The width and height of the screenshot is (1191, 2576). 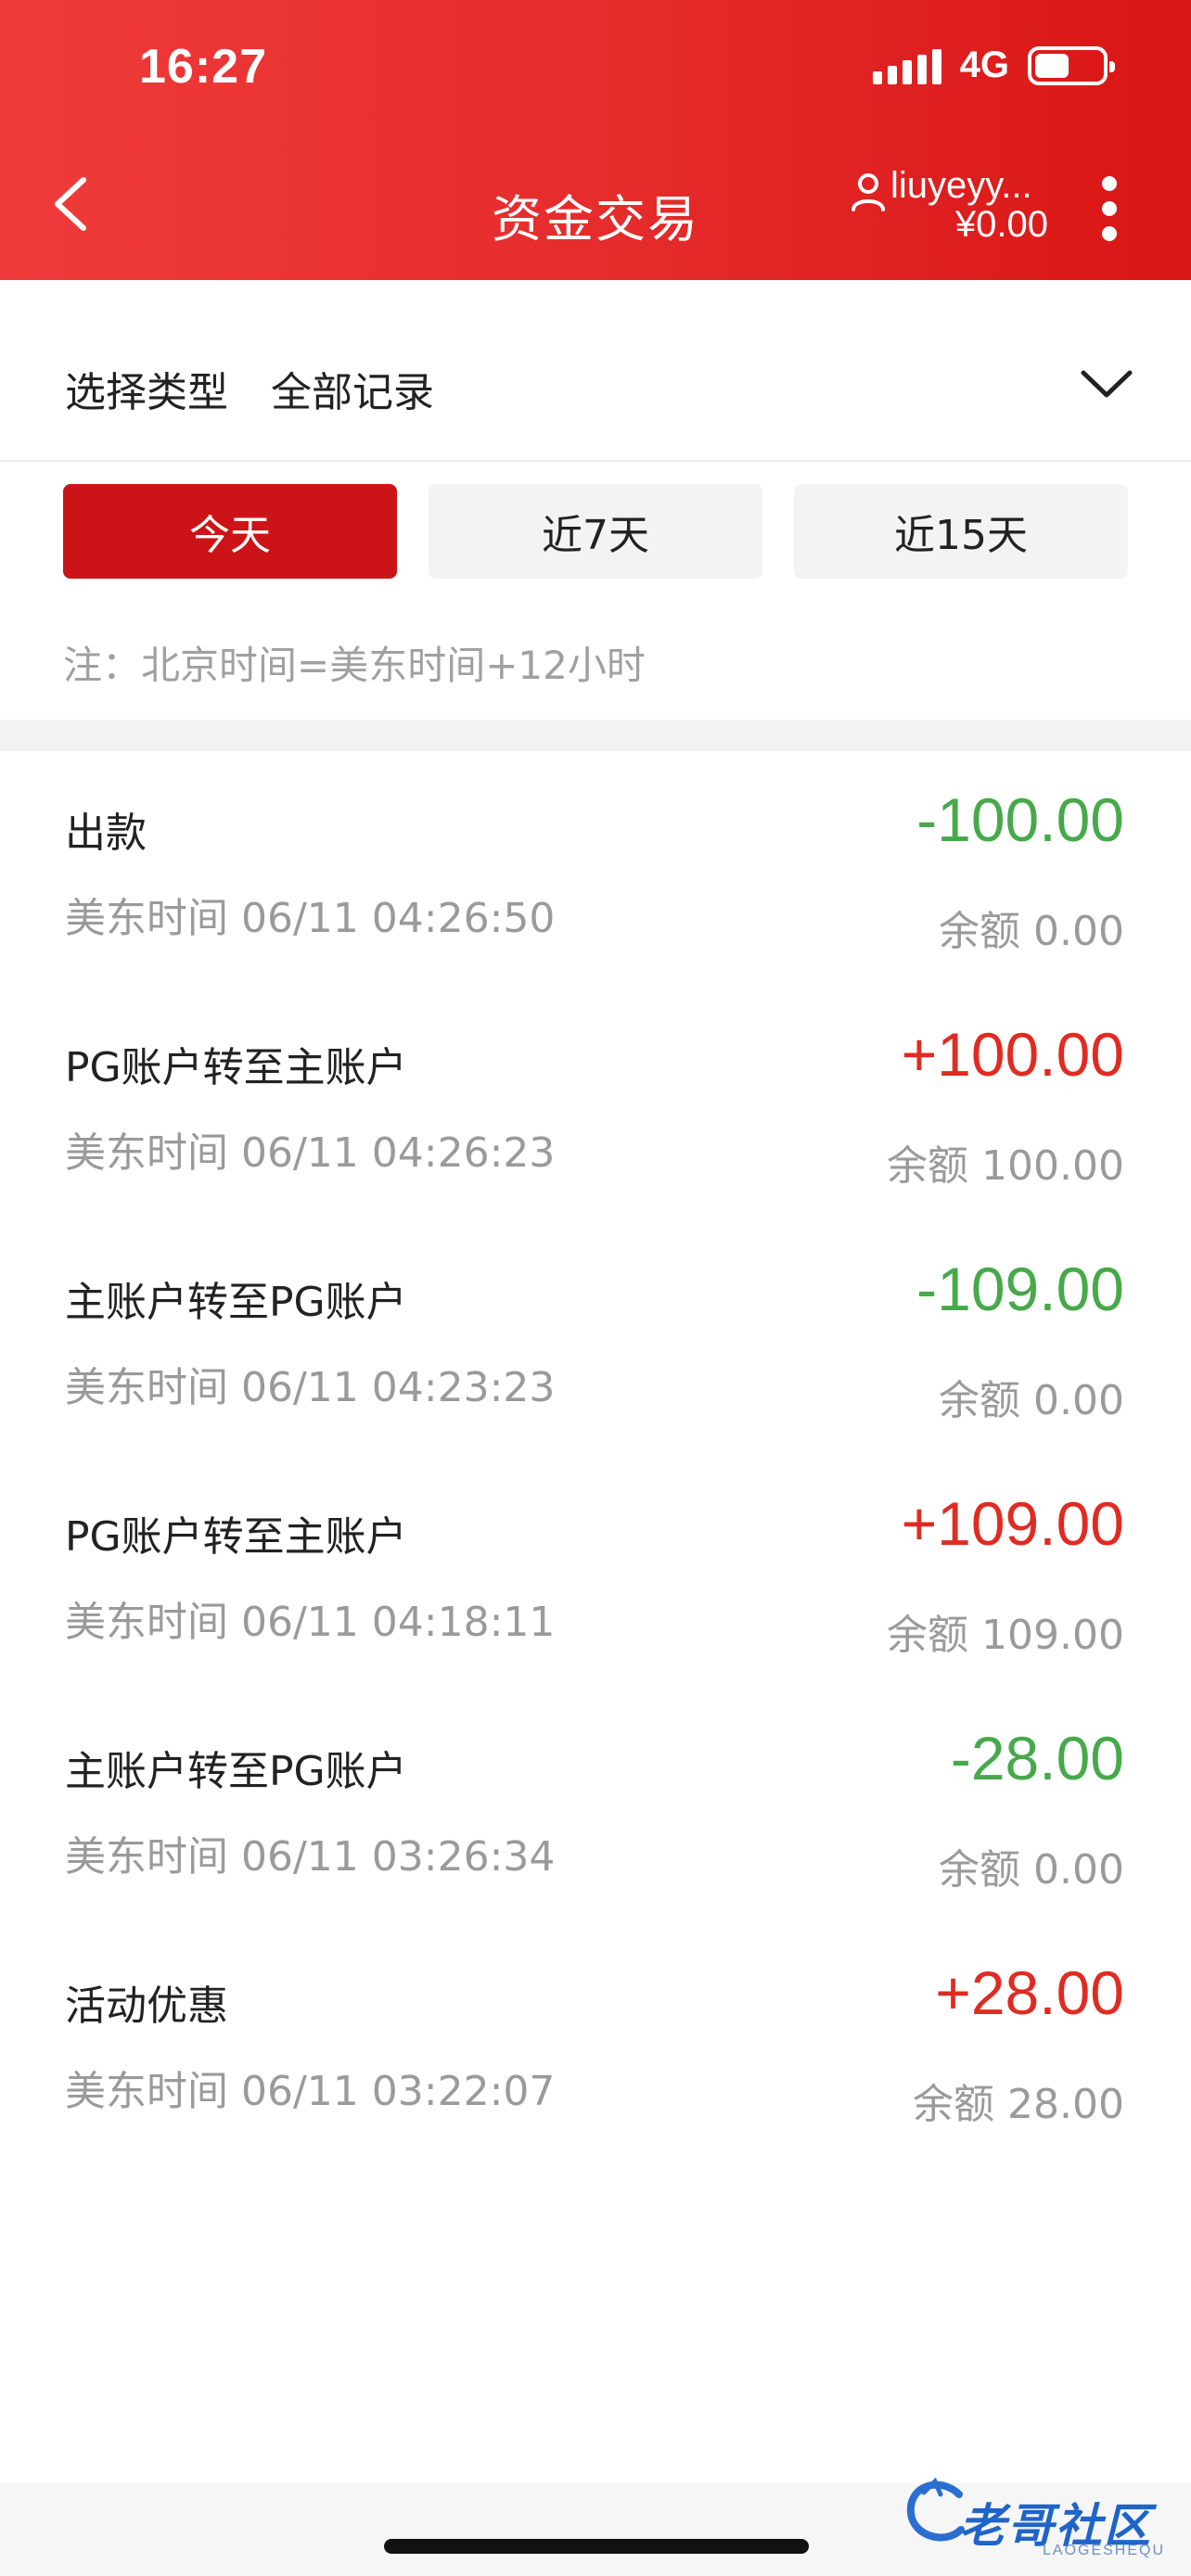 What do you see at coordinates (310, 1622) in the screenshot?
I see `transaction-time: 美东时间 06/11 04:18:11` at bounding box center [310, 1622].